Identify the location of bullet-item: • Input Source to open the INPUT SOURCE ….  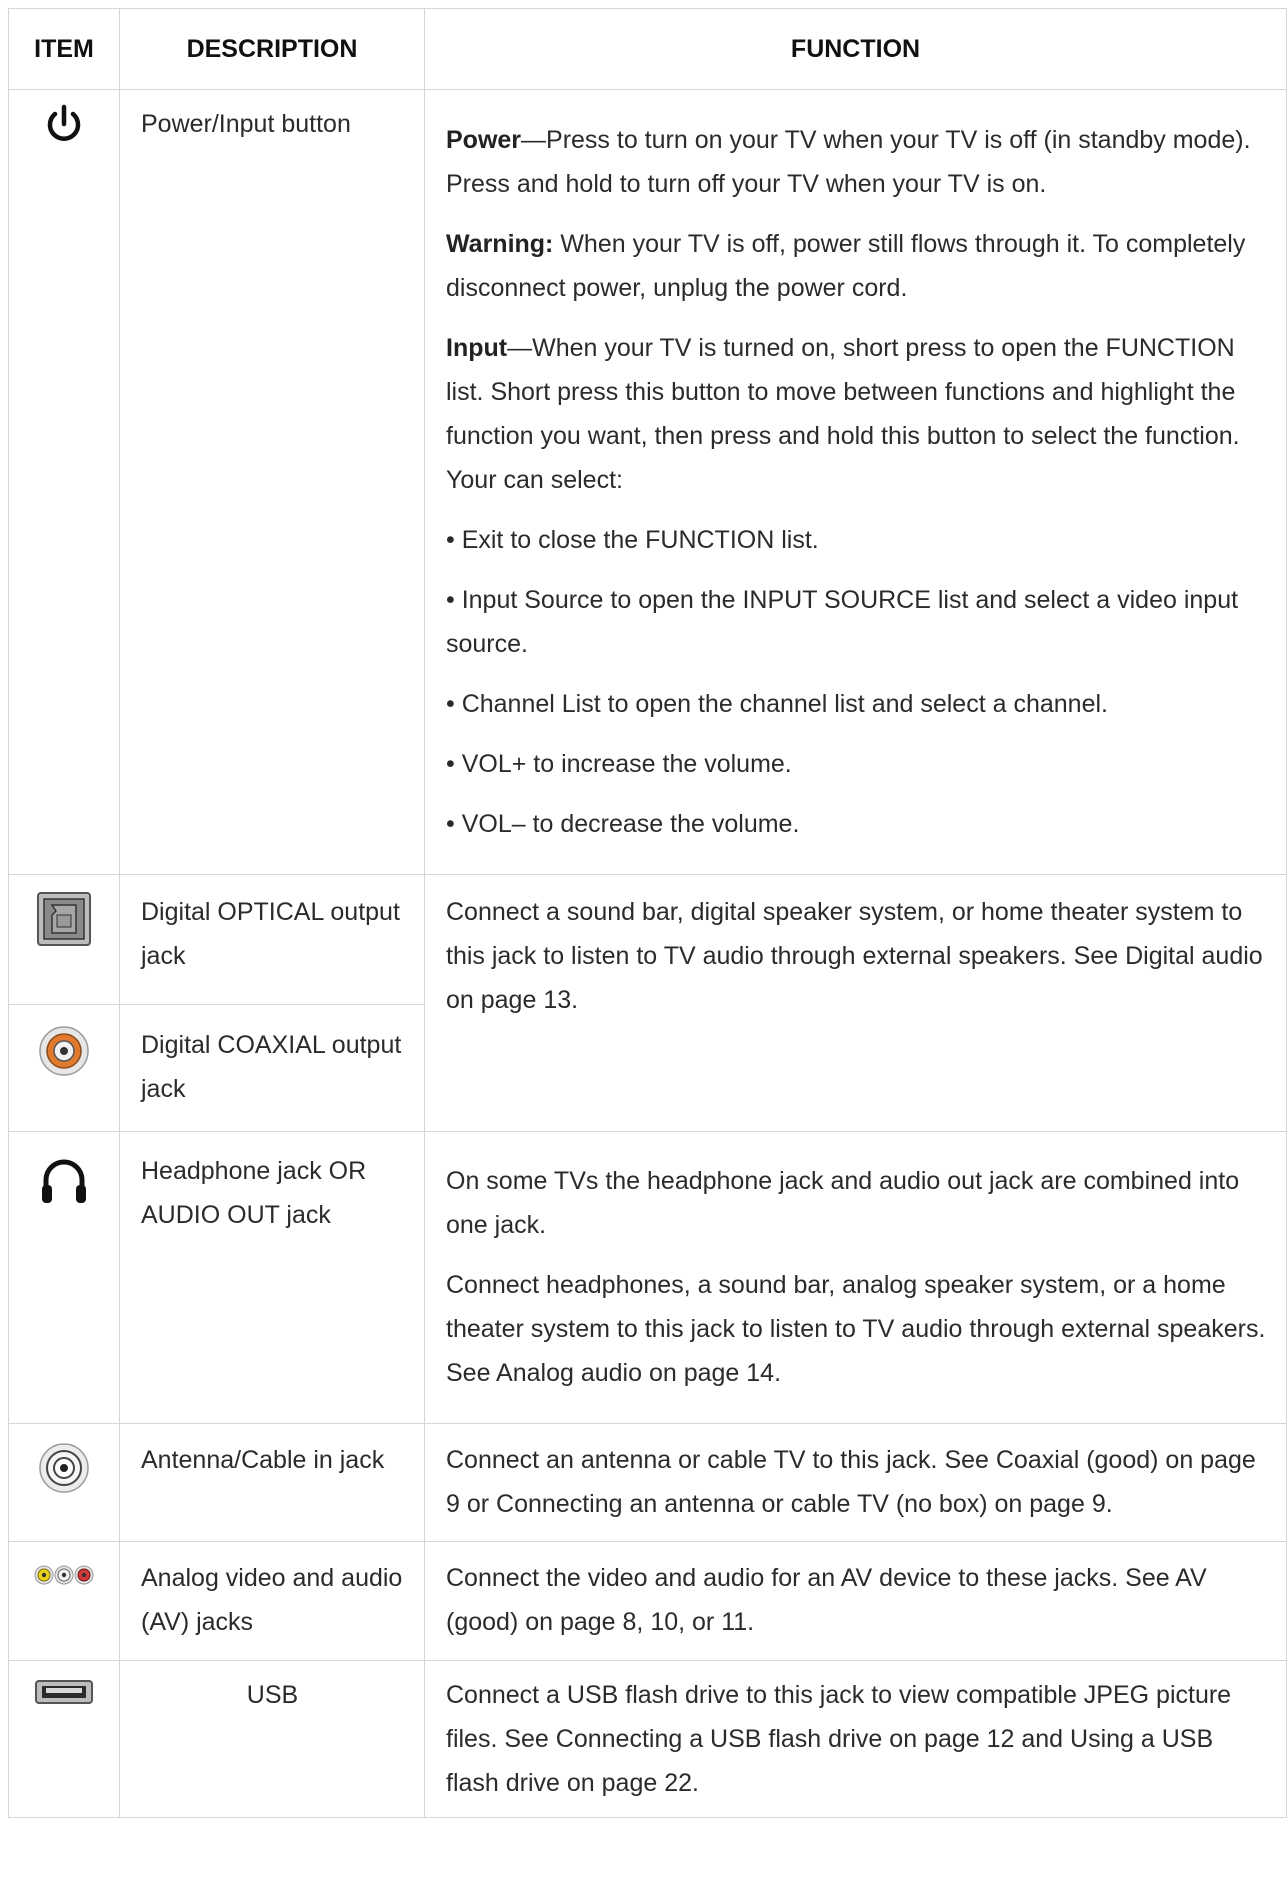
(842, 622).